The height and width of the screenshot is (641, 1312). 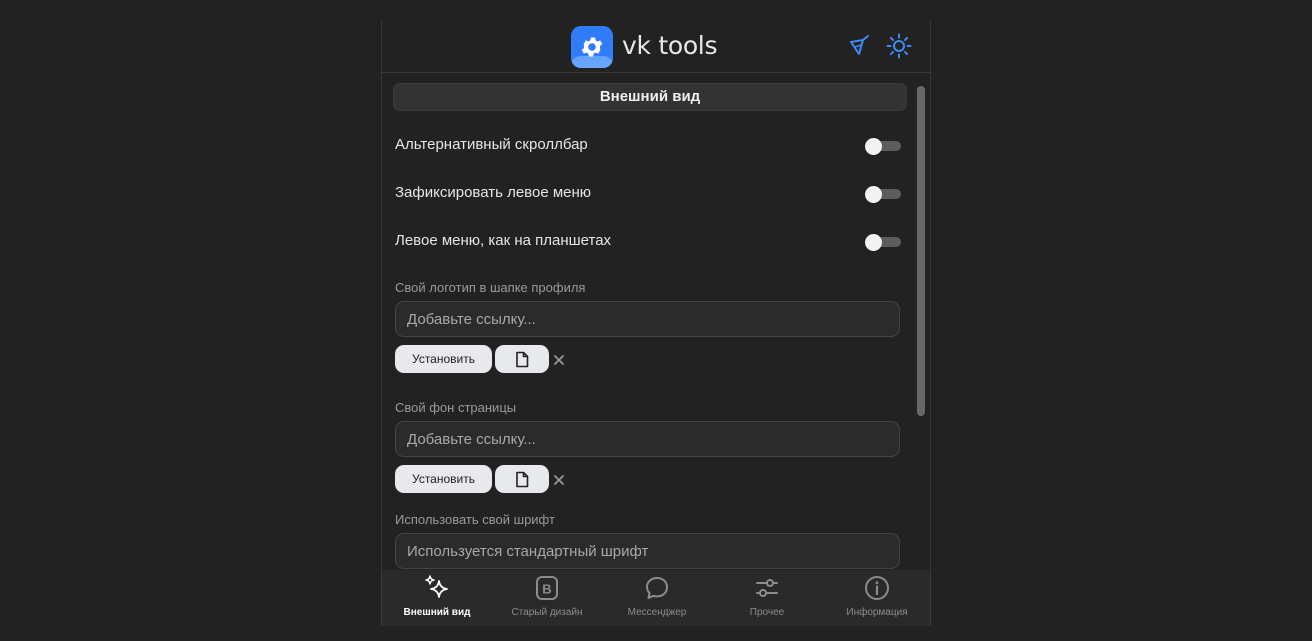 I want to click on fix-left-menu-switch, so click(x=883, y=194).